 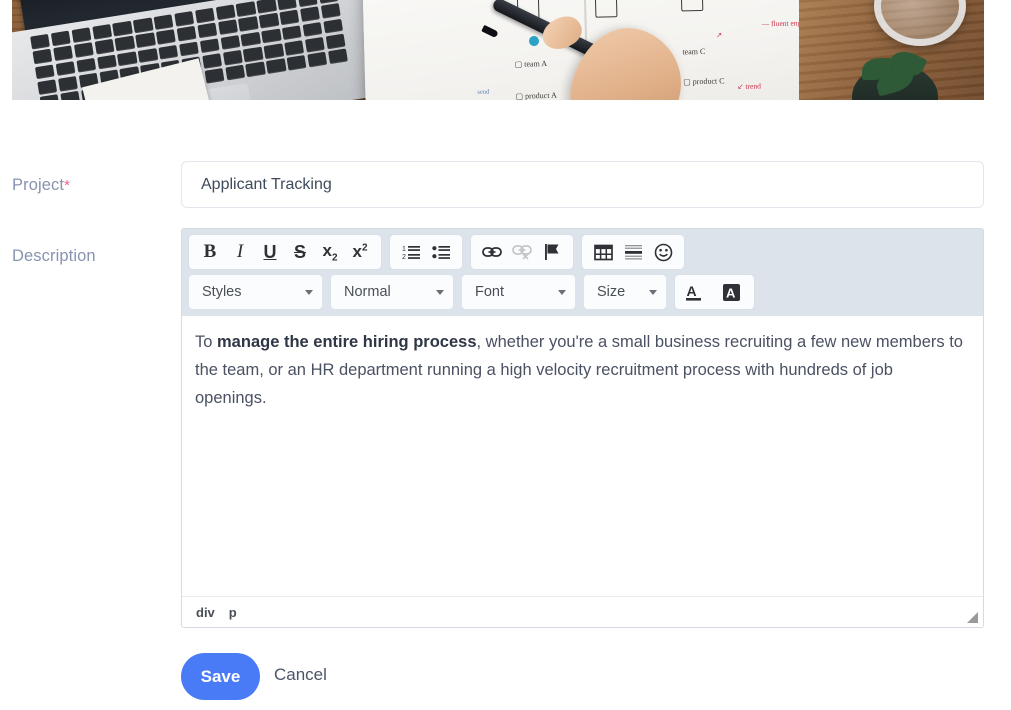 What do you see at coordinates (300, 252) in the screenshot?
I see `strikethrough-icon: S` at bounding box center [300, 252].